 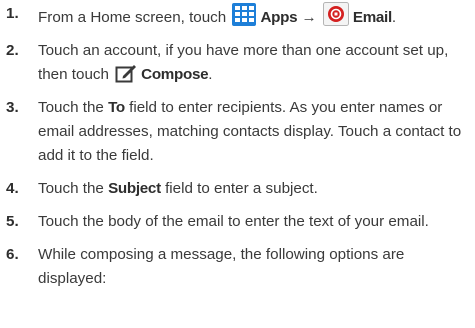 I want to click on compose-icon, so click(x=126, y=73).